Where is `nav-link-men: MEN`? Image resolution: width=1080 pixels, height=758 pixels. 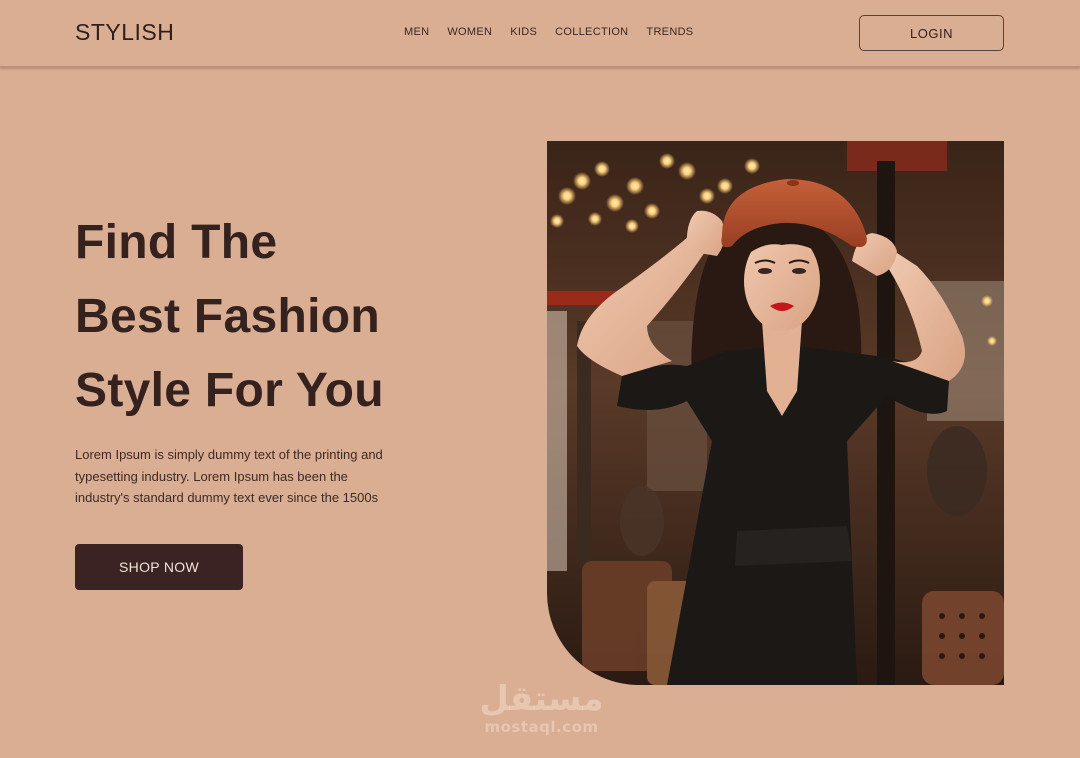
nav-link-men: MEN is located at coordinates (416, 32).